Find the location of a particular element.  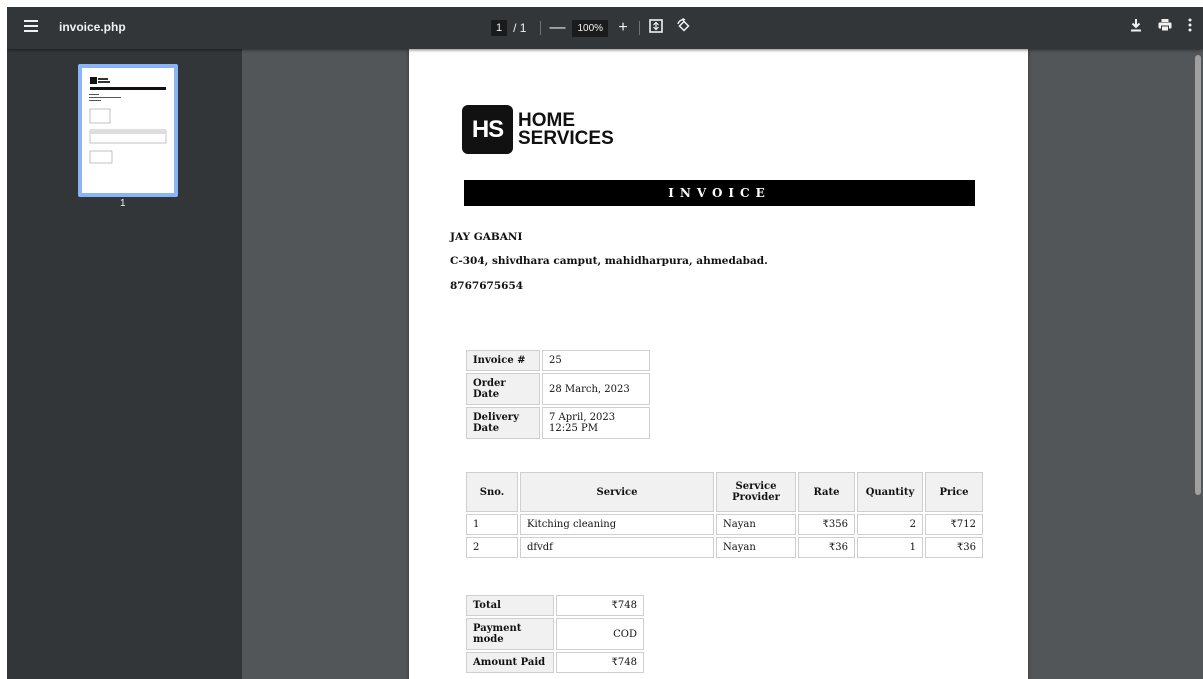

cell-sno: 1 is located at coordinates (492, 524).